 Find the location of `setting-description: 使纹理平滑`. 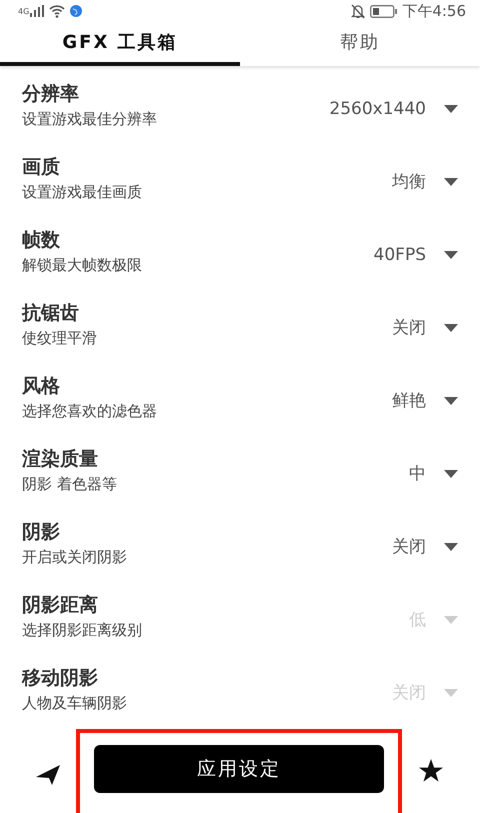

setting-description: 使纹理平滑 is located at coordinates (60, 338).